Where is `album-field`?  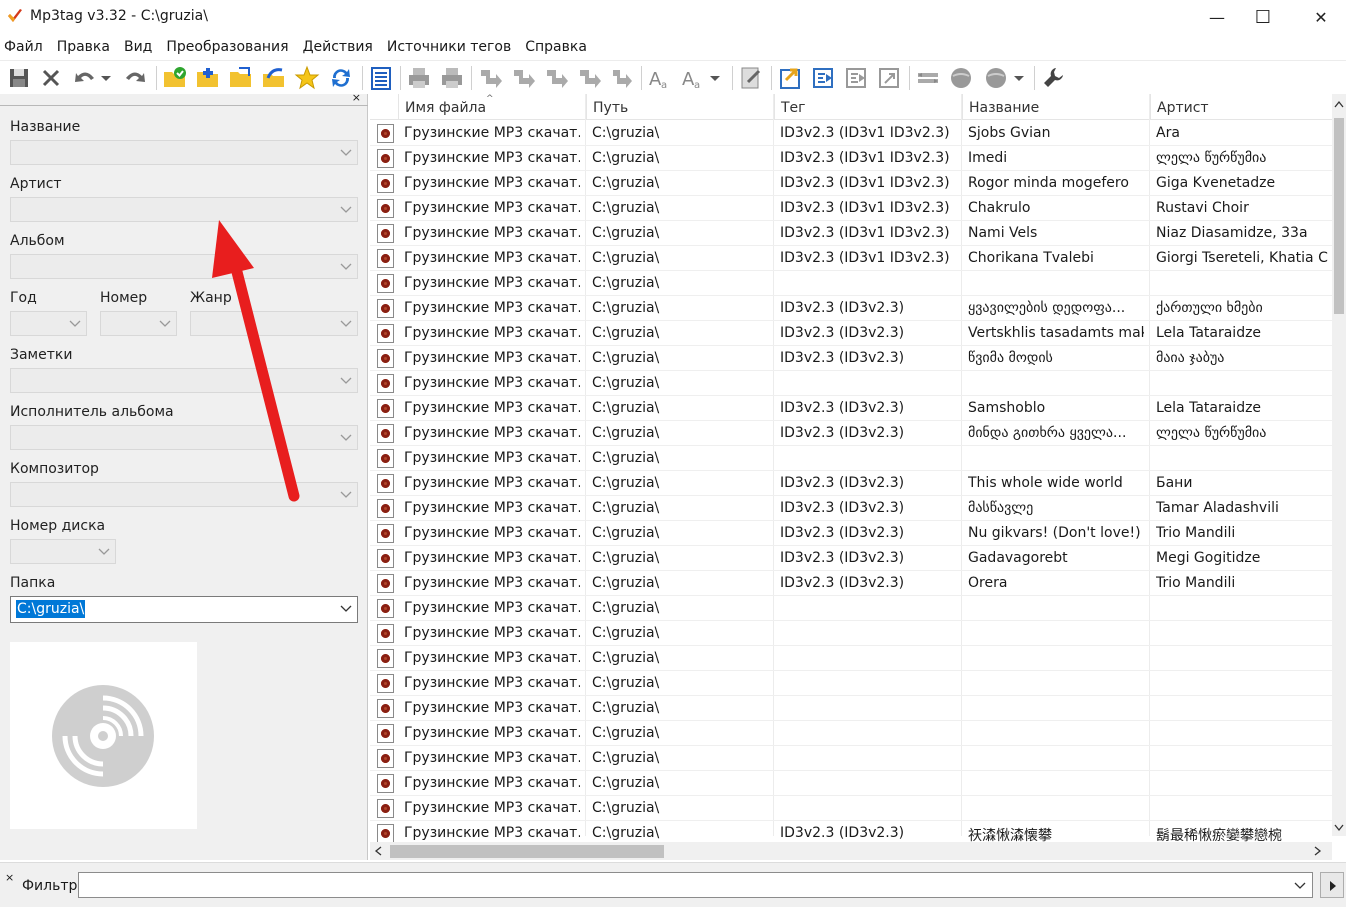
album-field is located at coordinates (184, 266).